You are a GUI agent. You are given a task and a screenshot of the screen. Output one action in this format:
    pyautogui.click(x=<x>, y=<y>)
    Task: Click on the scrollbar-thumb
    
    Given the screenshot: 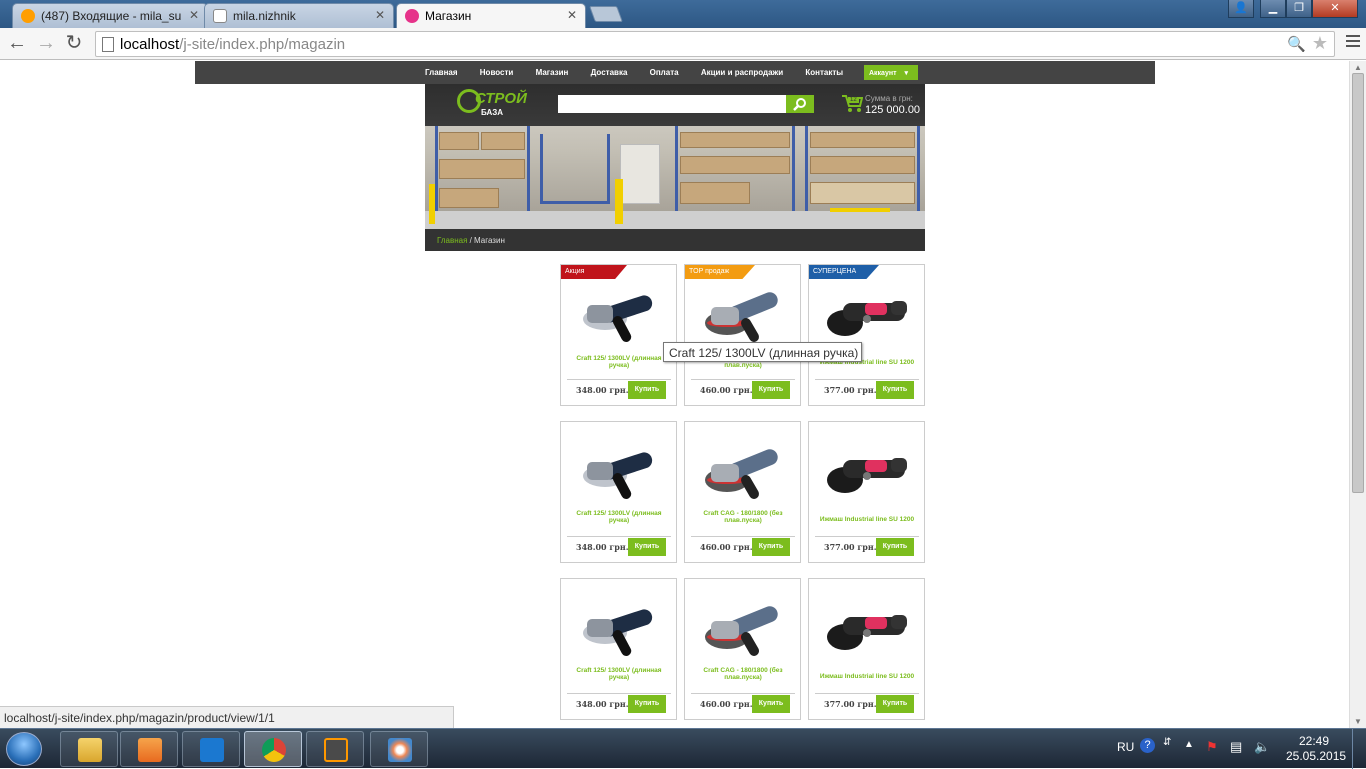 What is the action you would take?
    pyautogui.click(x=1358, y=283)
    